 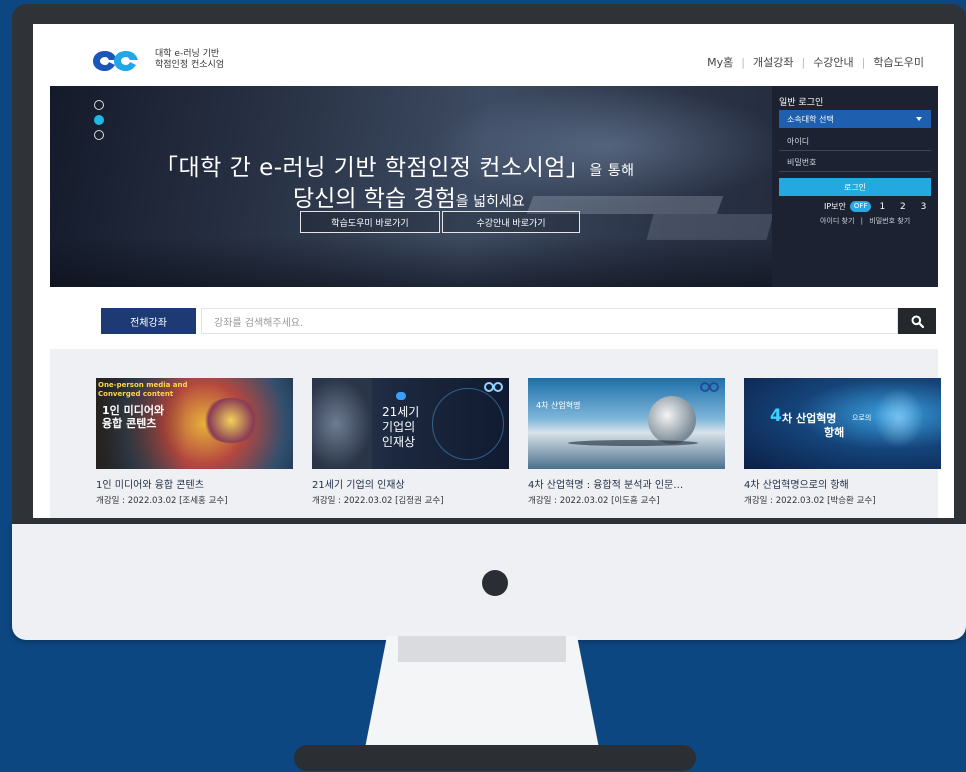 I want to click on monitor-stand-shade, so click(x=482, y=649).